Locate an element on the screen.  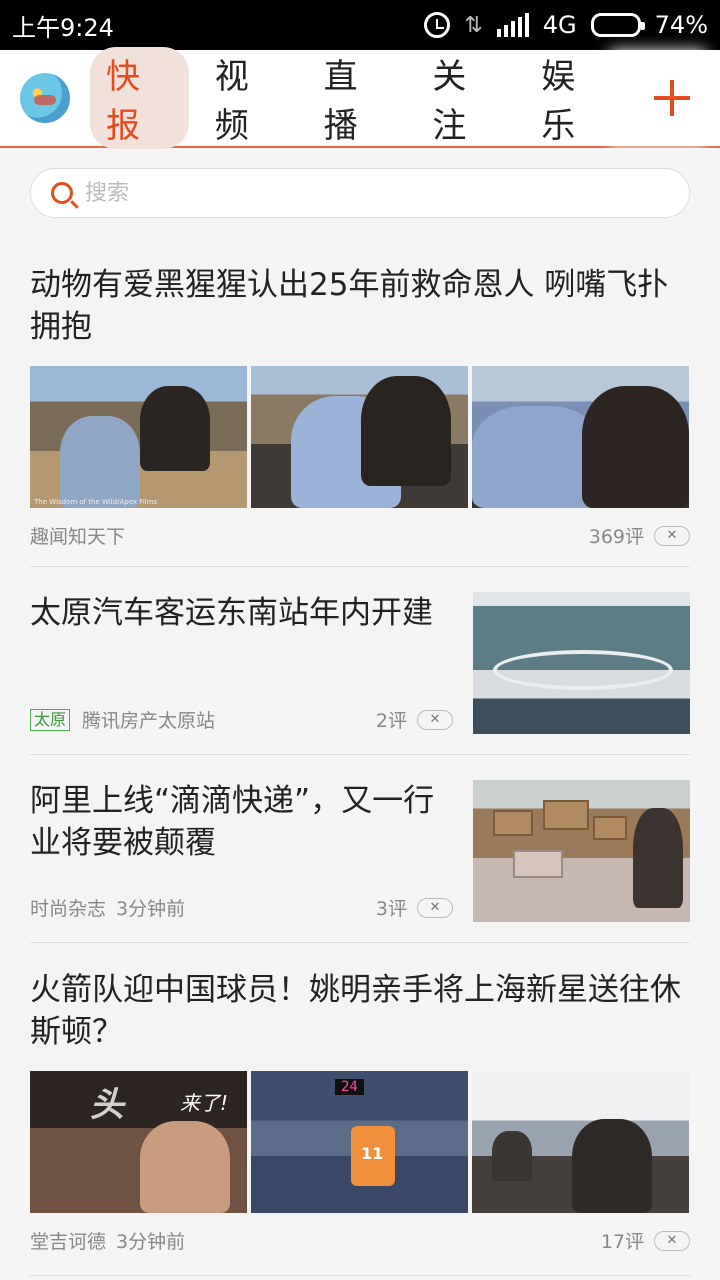
article-source: 趣闻知天下 is located at coordinates (78, 537).